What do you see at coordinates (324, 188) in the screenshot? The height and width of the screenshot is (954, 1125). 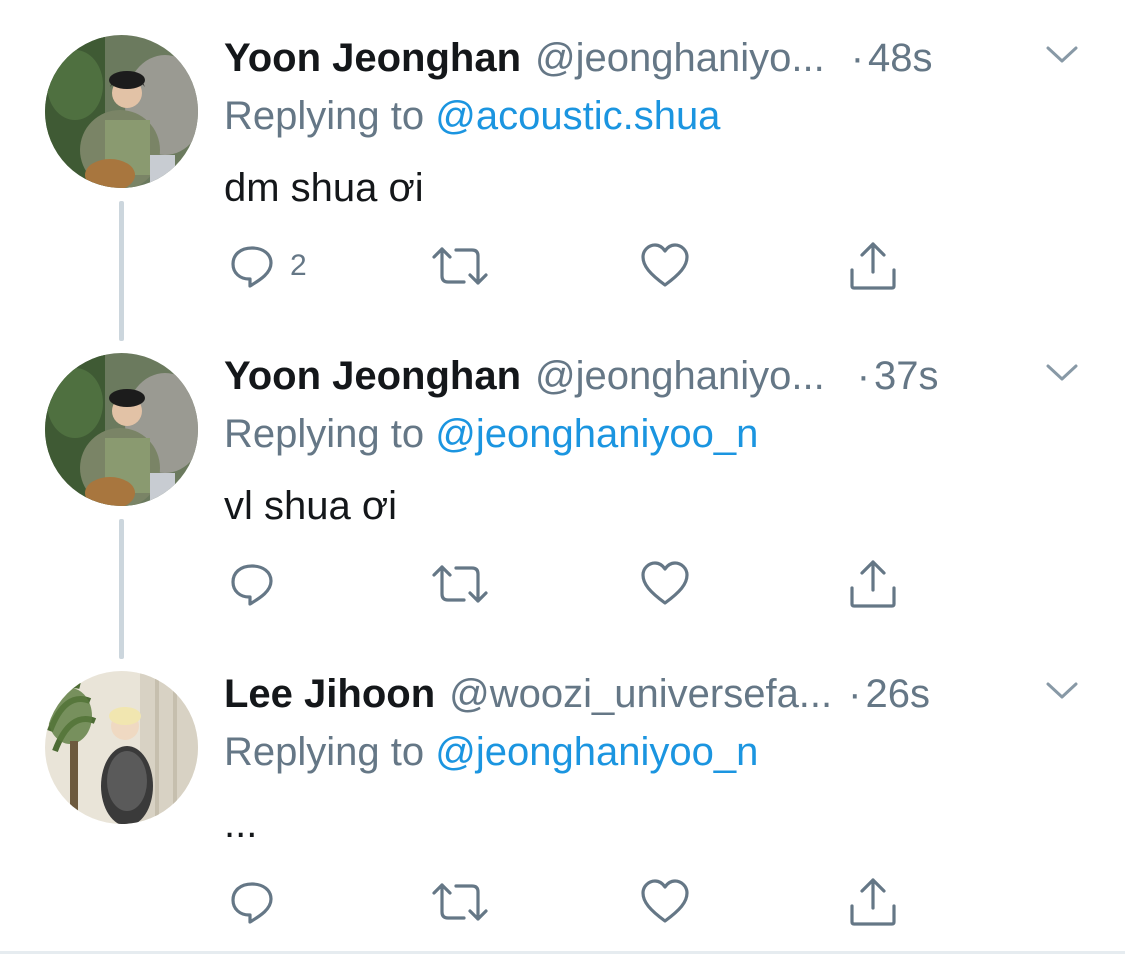 I see `tweet-text: dm shua ơi` at bounding box center [324, 188].